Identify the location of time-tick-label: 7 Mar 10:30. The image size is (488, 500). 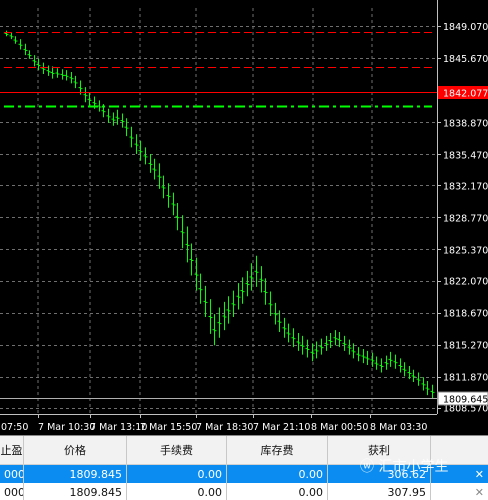
(66, 427).